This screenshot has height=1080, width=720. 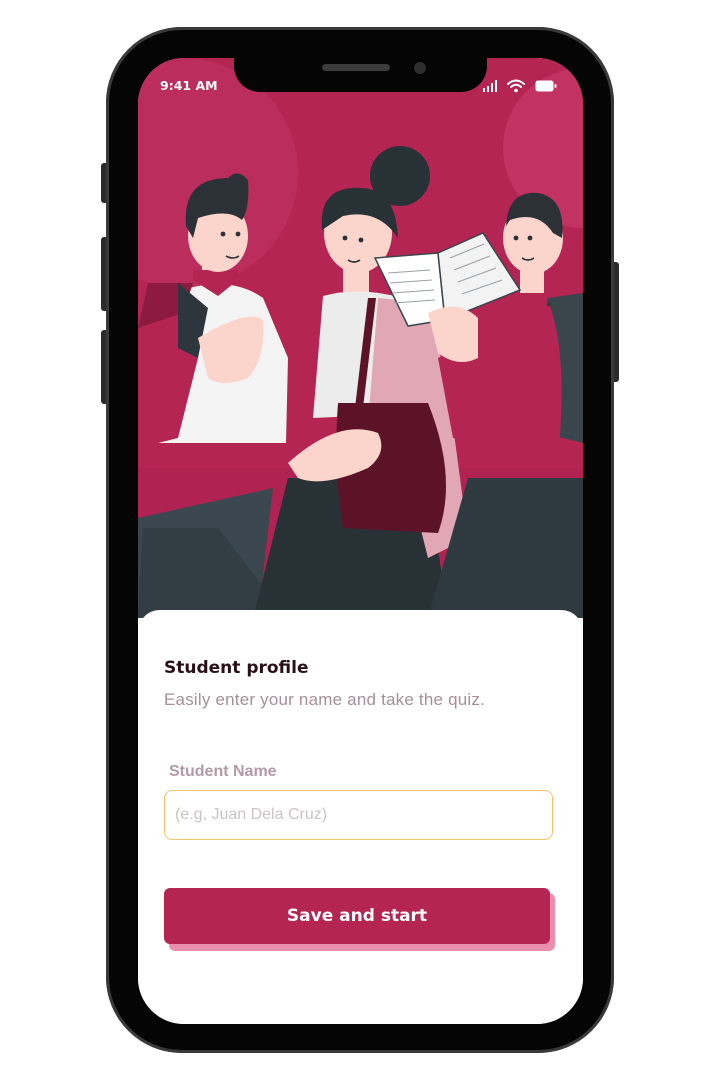 What do you see at coordinates (516, 86) in the screenshot?
I see `wifi-icon` at bounding box center [516, 86].